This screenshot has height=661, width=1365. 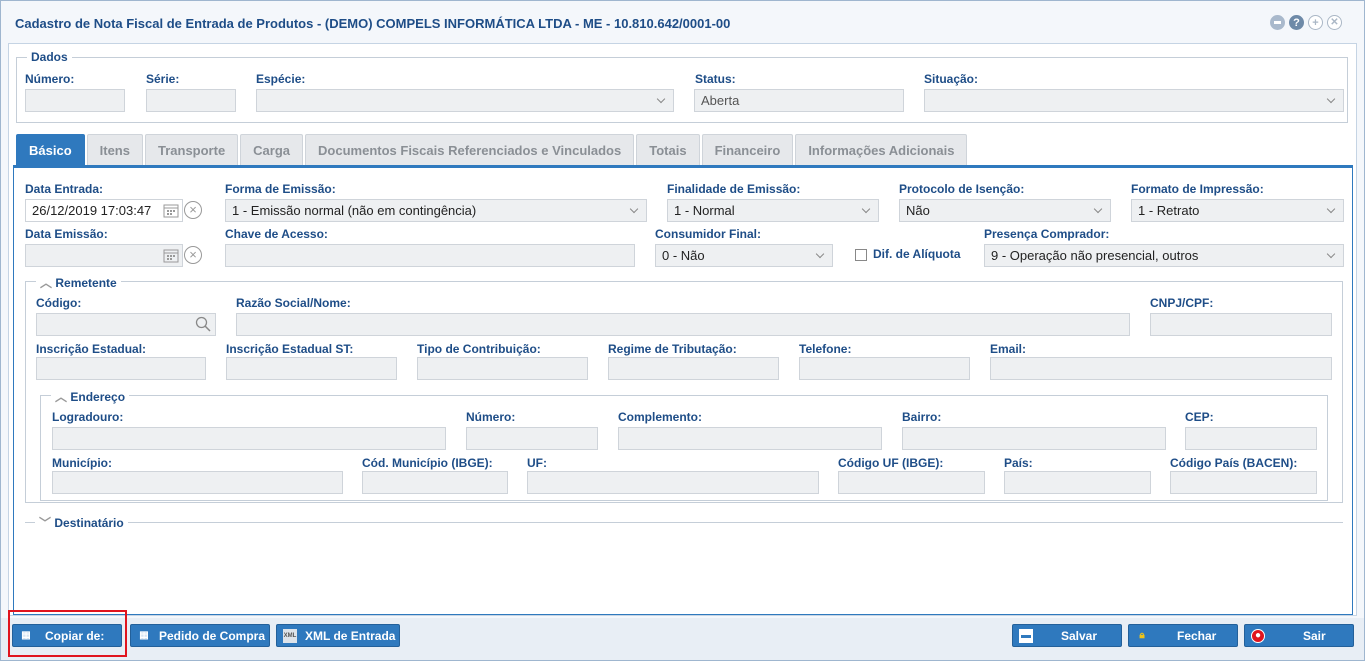 What do you see at coordinates (436, 210) in the screenshot?
I see `forma-emissao-select: 1 - Emissão normal (não em contingência)` at bounding box center [436, 210].